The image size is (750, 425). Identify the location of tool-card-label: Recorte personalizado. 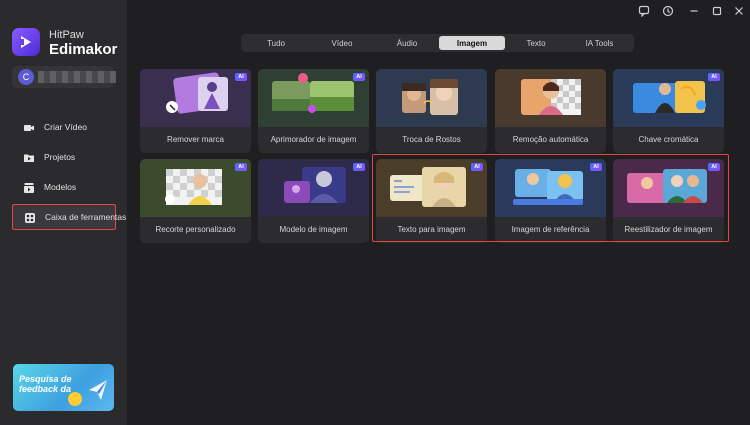
(195, 229).